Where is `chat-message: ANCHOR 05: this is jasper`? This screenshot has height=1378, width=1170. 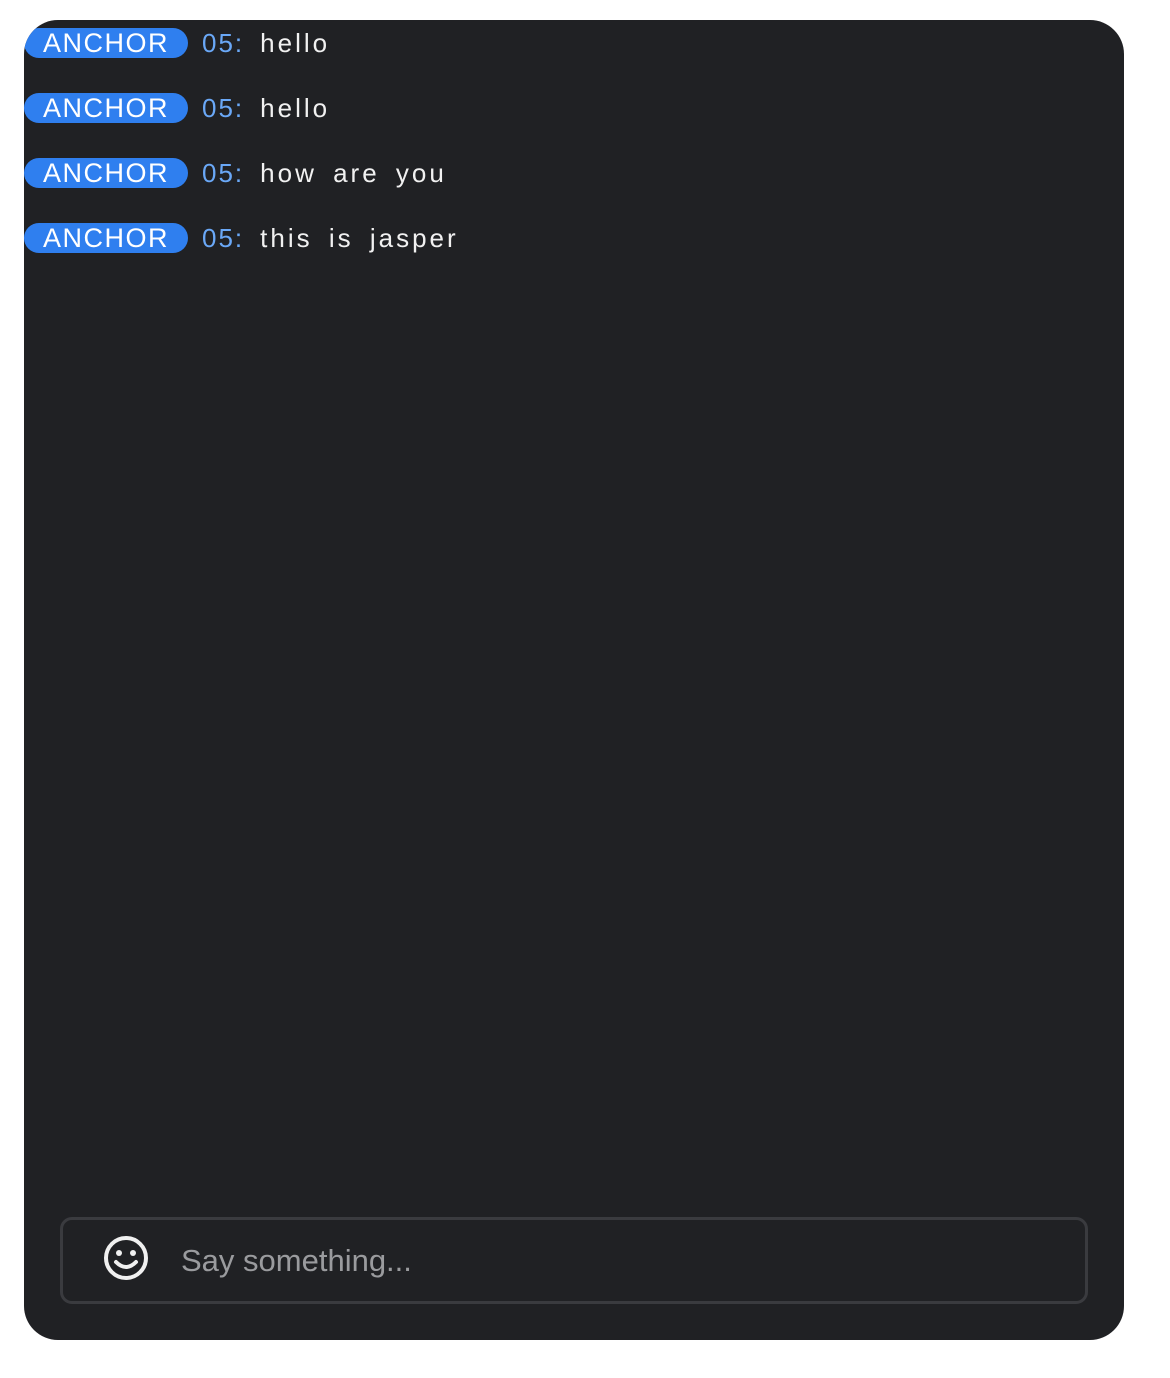
chat-message: ANCHOR 05: this is jasper is located at coordinates (574, 238).